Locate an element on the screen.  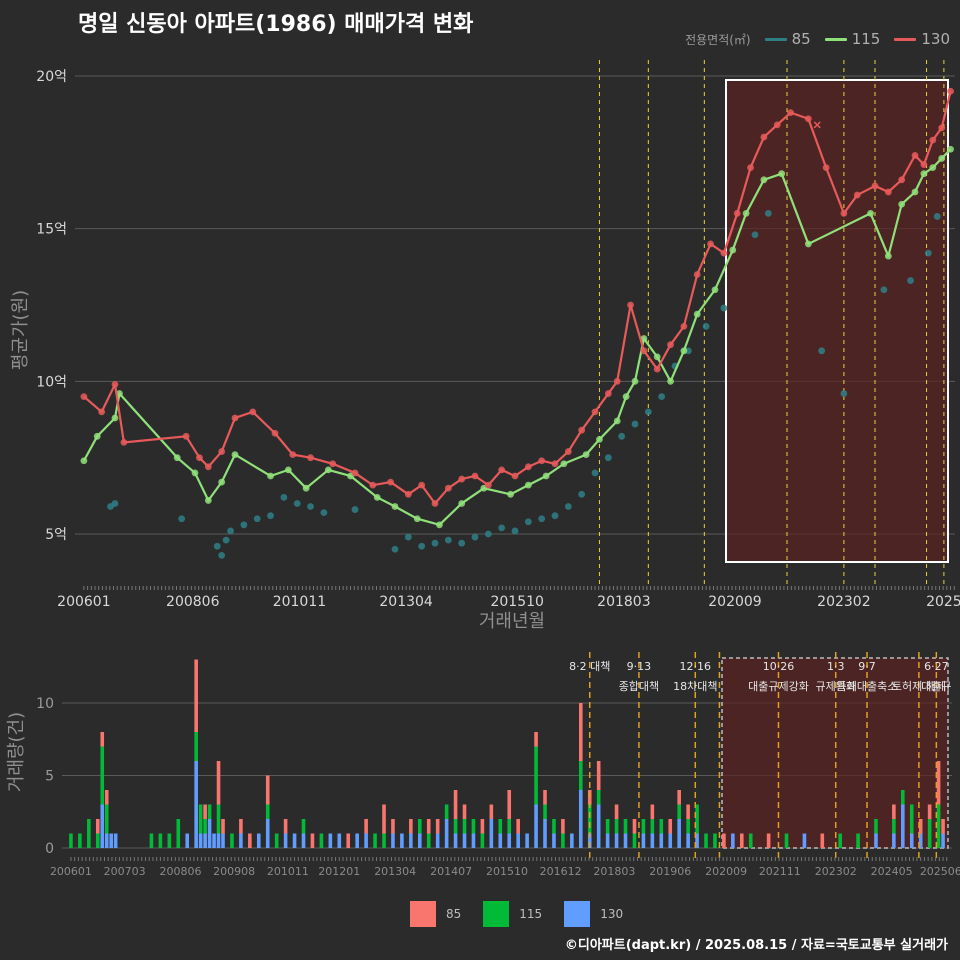
volume-legend-label-115: 115 is located at coordinates (531, 914).